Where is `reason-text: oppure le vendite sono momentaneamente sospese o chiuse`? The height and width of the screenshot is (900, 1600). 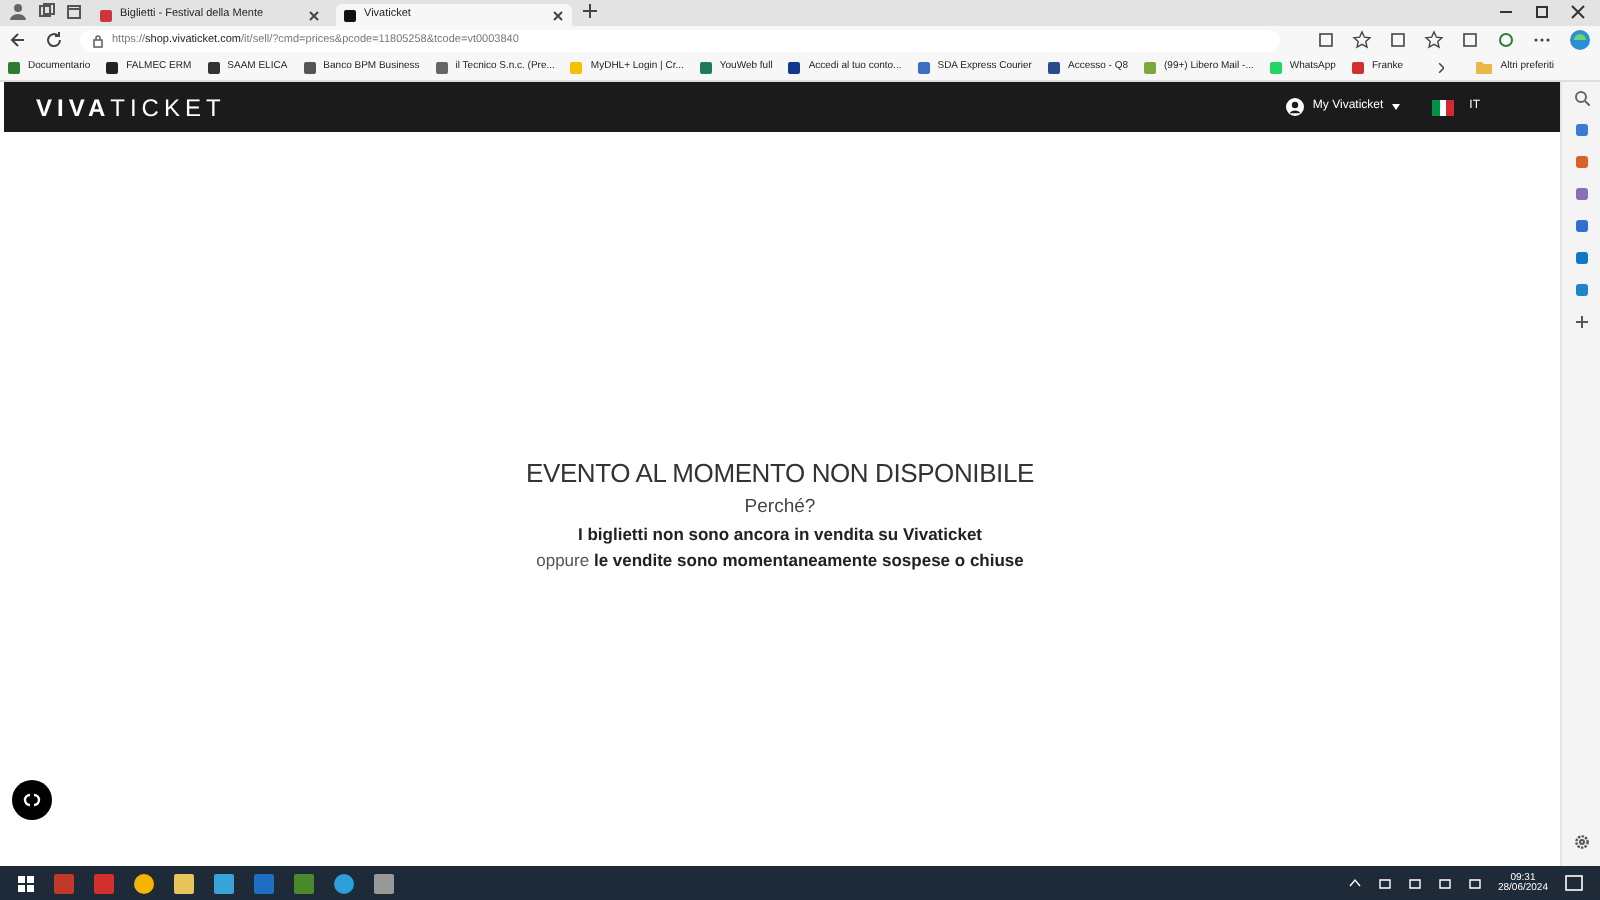 reason-text: oppure le vendite sono momentaneamente sospese o chiuse is located at coordinates (780, 560).